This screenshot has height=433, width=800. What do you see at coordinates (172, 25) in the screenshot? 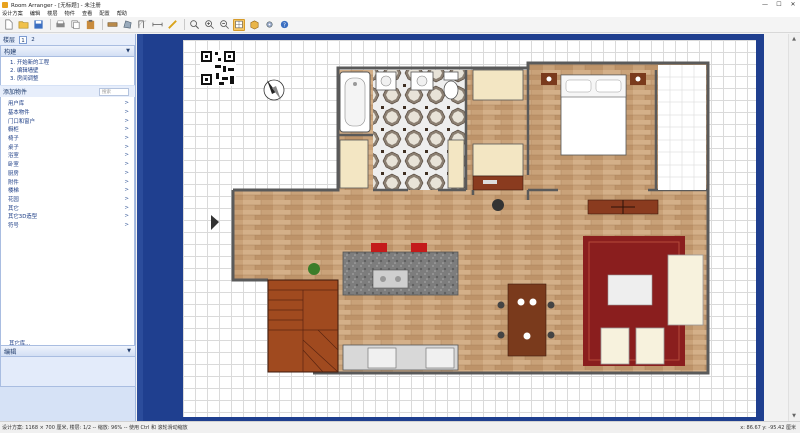
I see `measure-icon` at bounding box center [172, 25].